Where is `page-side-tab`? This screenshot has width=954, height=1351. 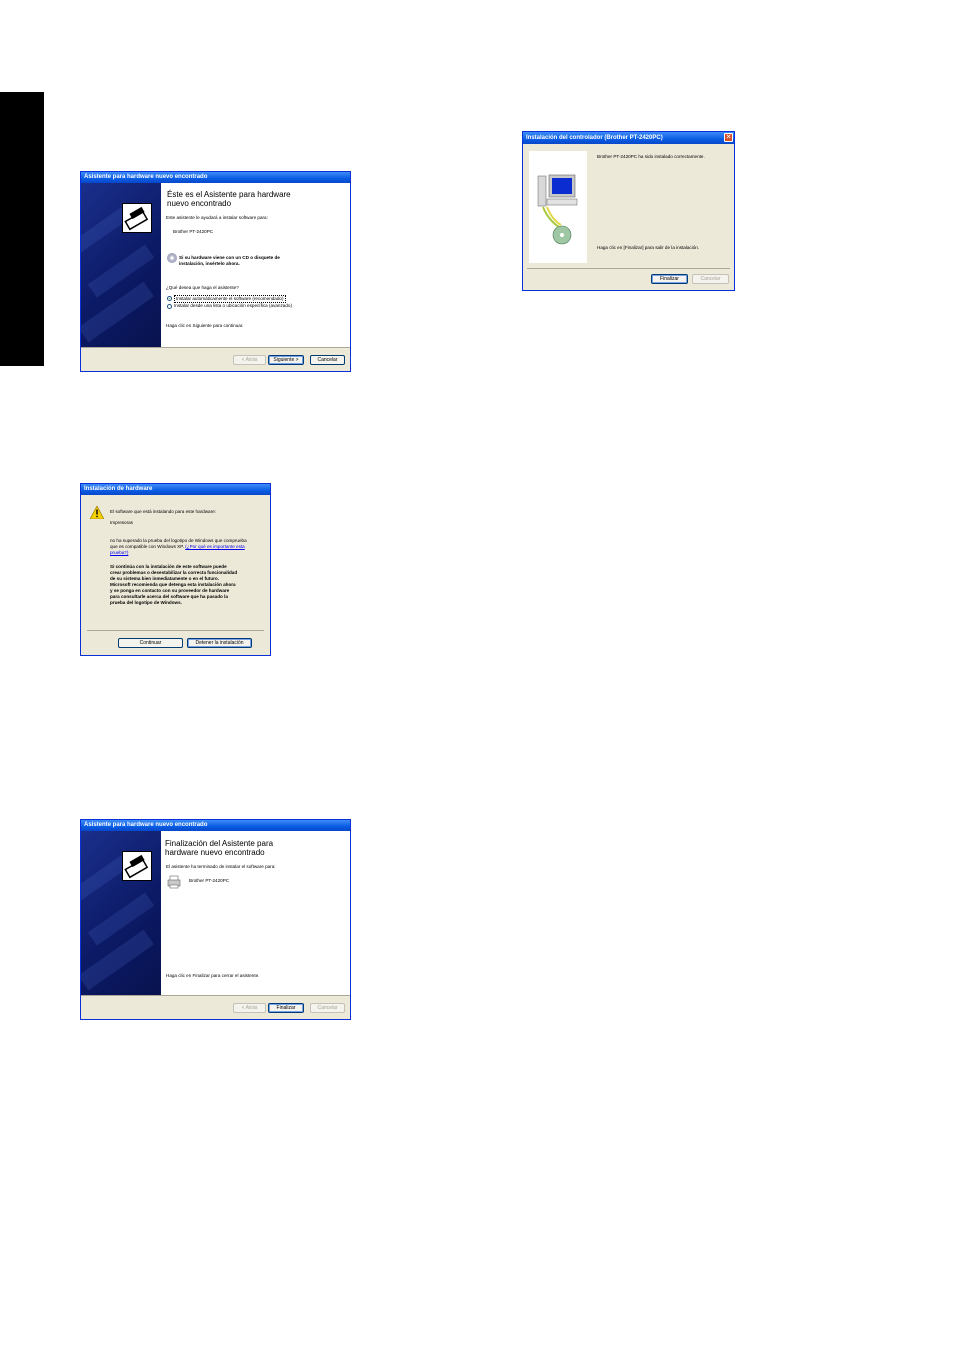 page-side-tab is located at coordinates (22, 229).